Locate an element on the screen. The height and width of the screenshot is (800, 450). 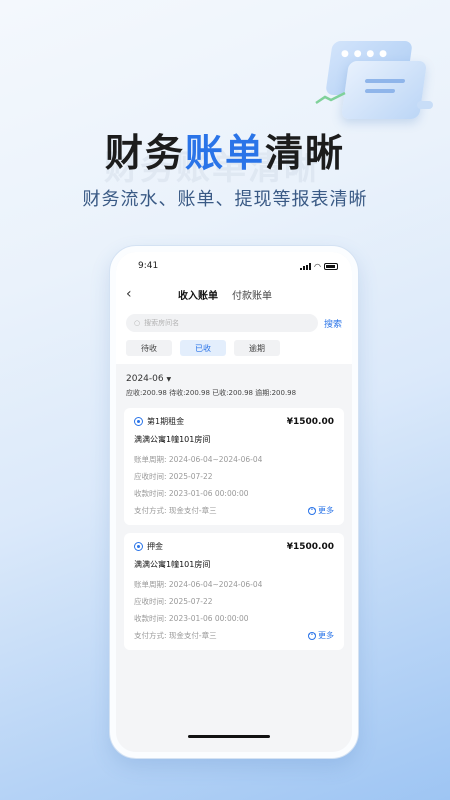
tab-income-bills: 收入账单 is located at coordinates (198, 294).